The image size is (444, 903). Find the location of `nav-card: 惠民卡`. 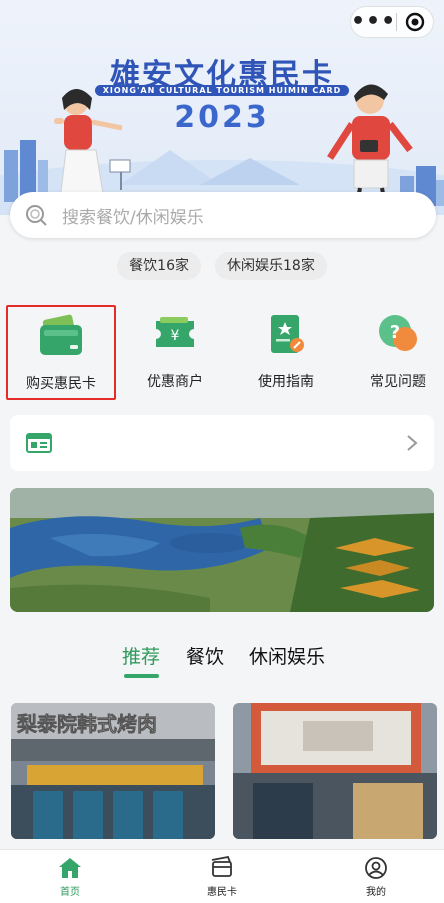

nav-card: 惠民卡 is located at coordinates (222, 877).